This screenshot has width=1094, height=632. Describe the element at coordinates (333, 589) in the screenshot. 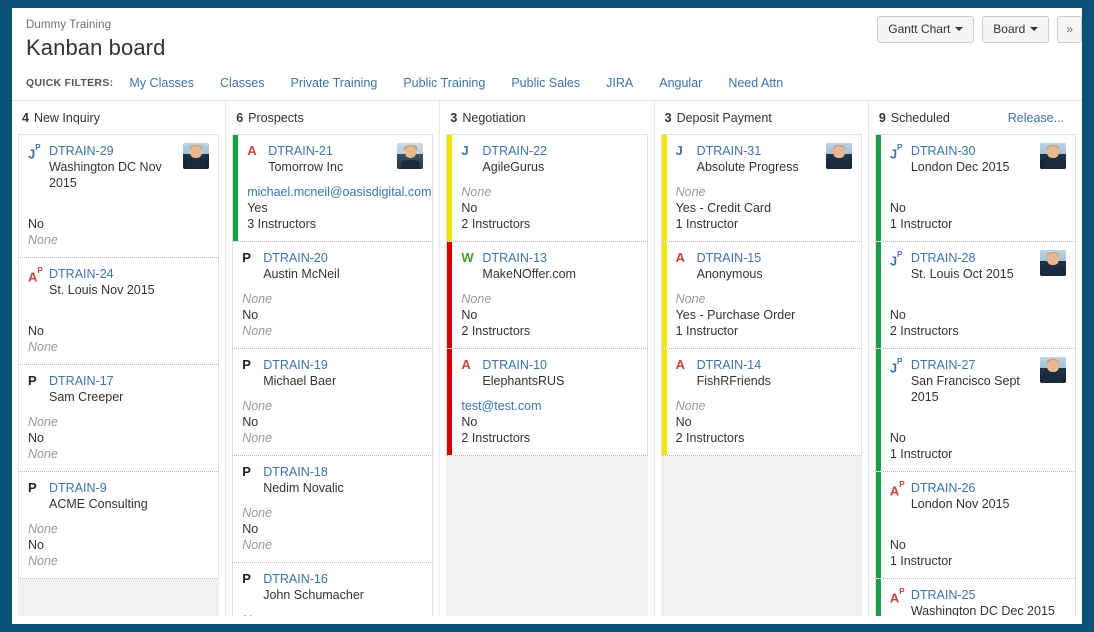

I see `kanban-card: P DTRAIN-16John Schumacher None` at that location.